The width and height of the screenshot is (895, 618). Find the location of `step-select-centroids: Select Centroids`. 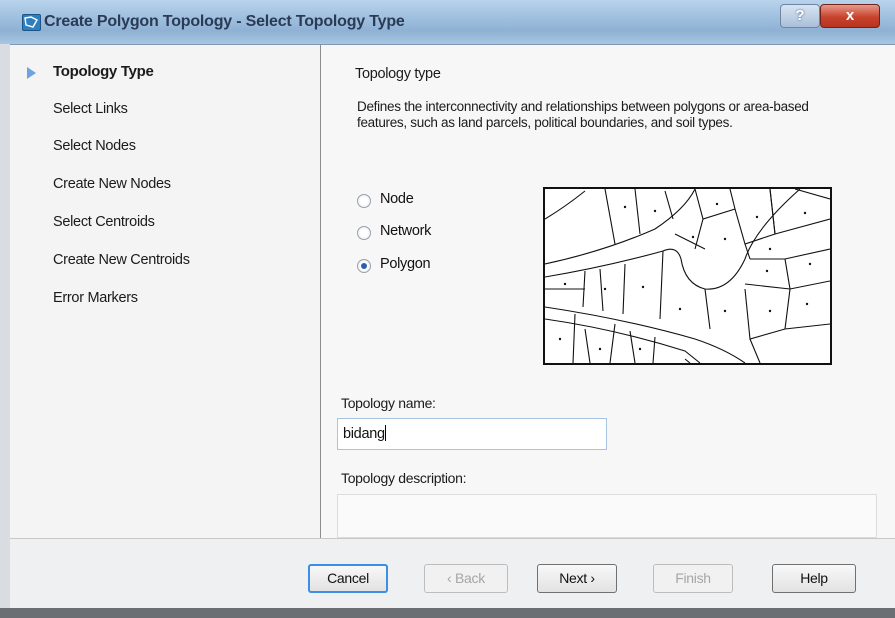

step-select-centroids: Select Centroids is located at coordinates (104, 222).